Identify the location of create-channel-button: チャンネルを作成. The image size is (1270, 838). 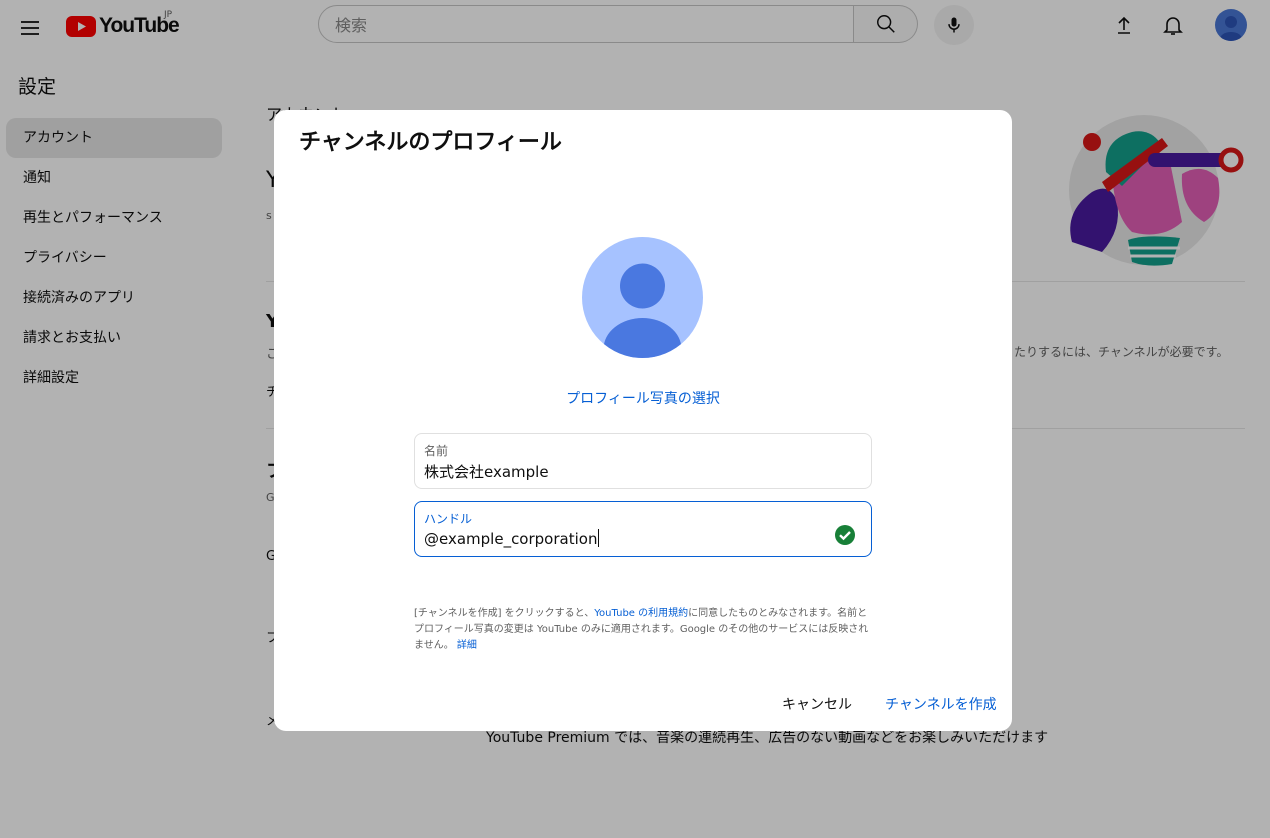
(941, 704).